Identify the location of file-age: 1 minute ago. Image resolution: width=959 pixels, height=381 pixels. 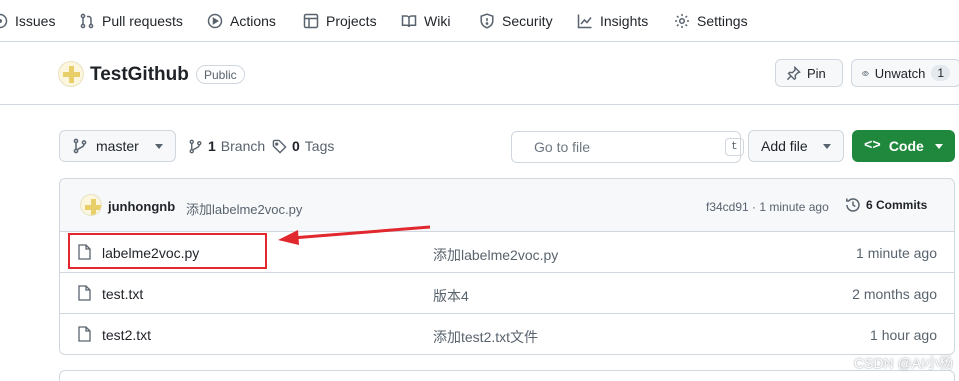
(896, 253).